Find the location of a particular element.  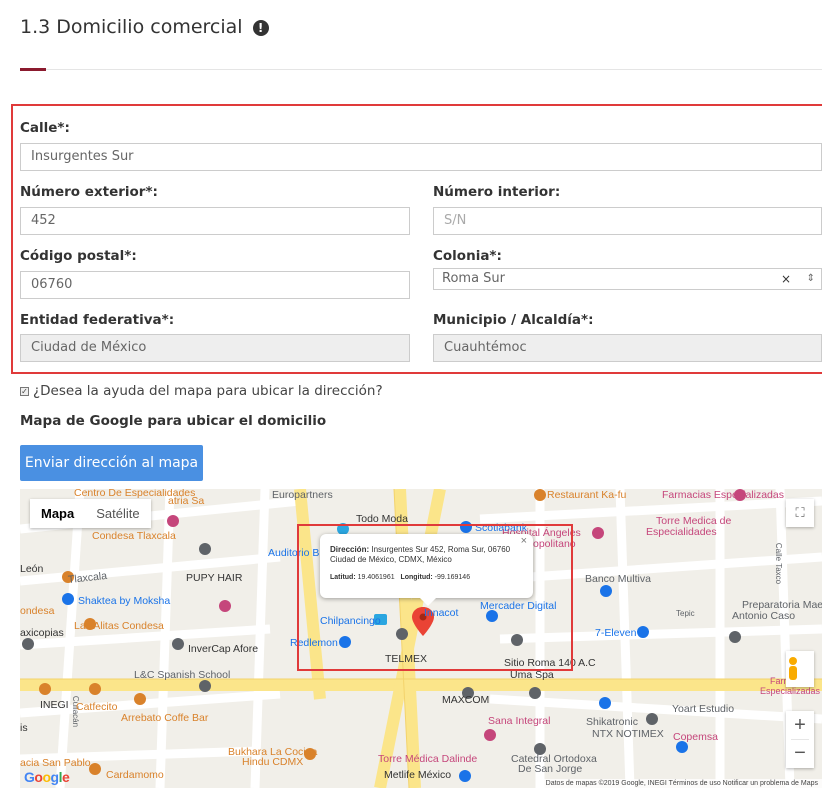

calle-label: Calle*: is located at coordinates (45, 128).